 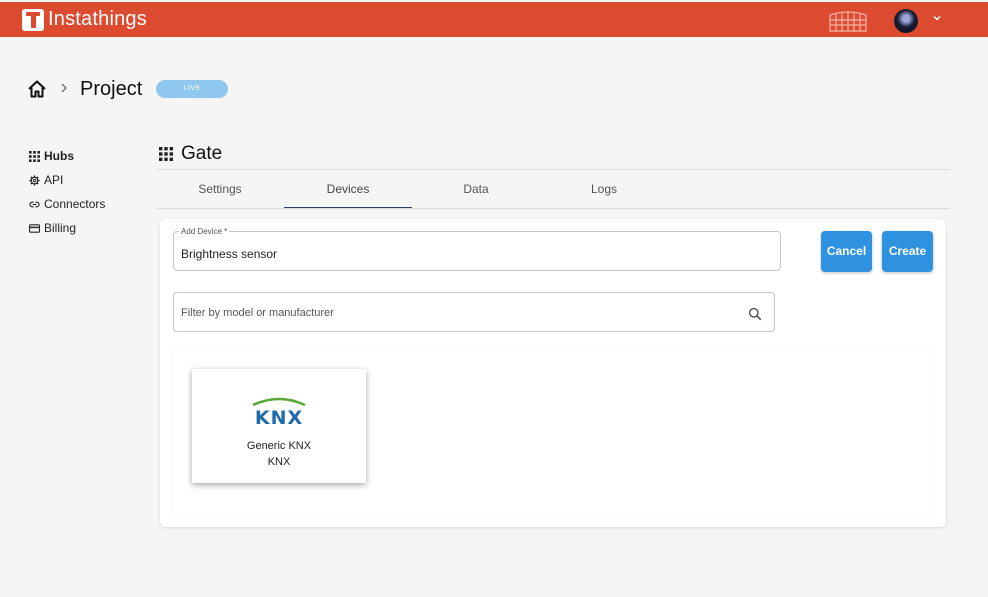 What do you see at coordinates (906, 21) in the screenshot?
I see `user-avatar` at bounding box center [906, 21].